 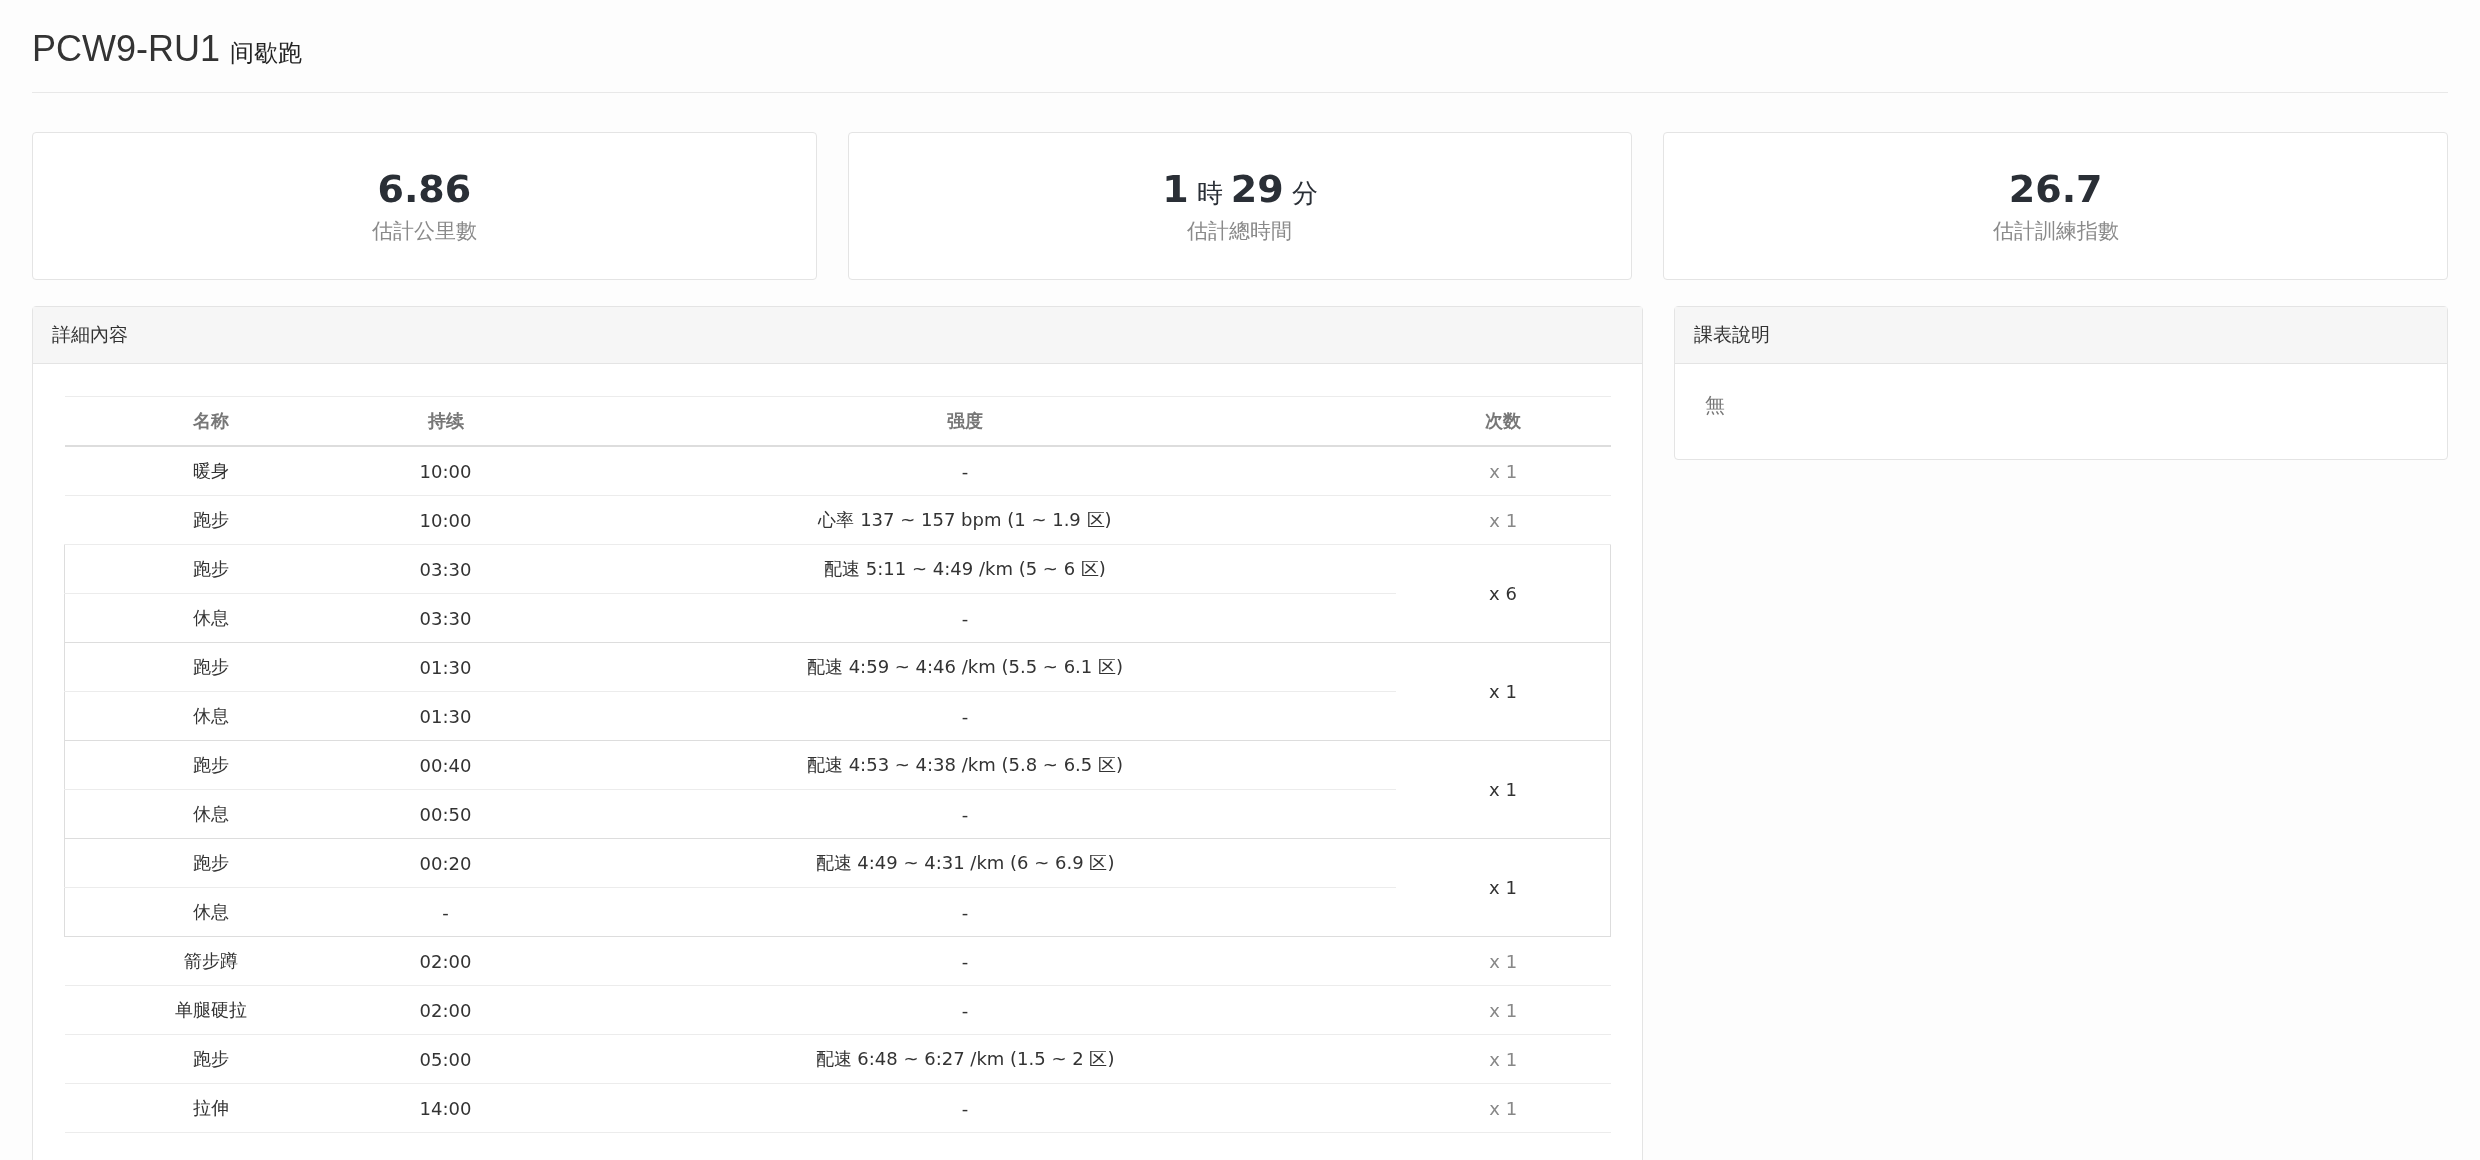 What do you see at coordinates (965, 421) in the screenshot?
I see `column-header: 强度` at bounding box center [965, 421].